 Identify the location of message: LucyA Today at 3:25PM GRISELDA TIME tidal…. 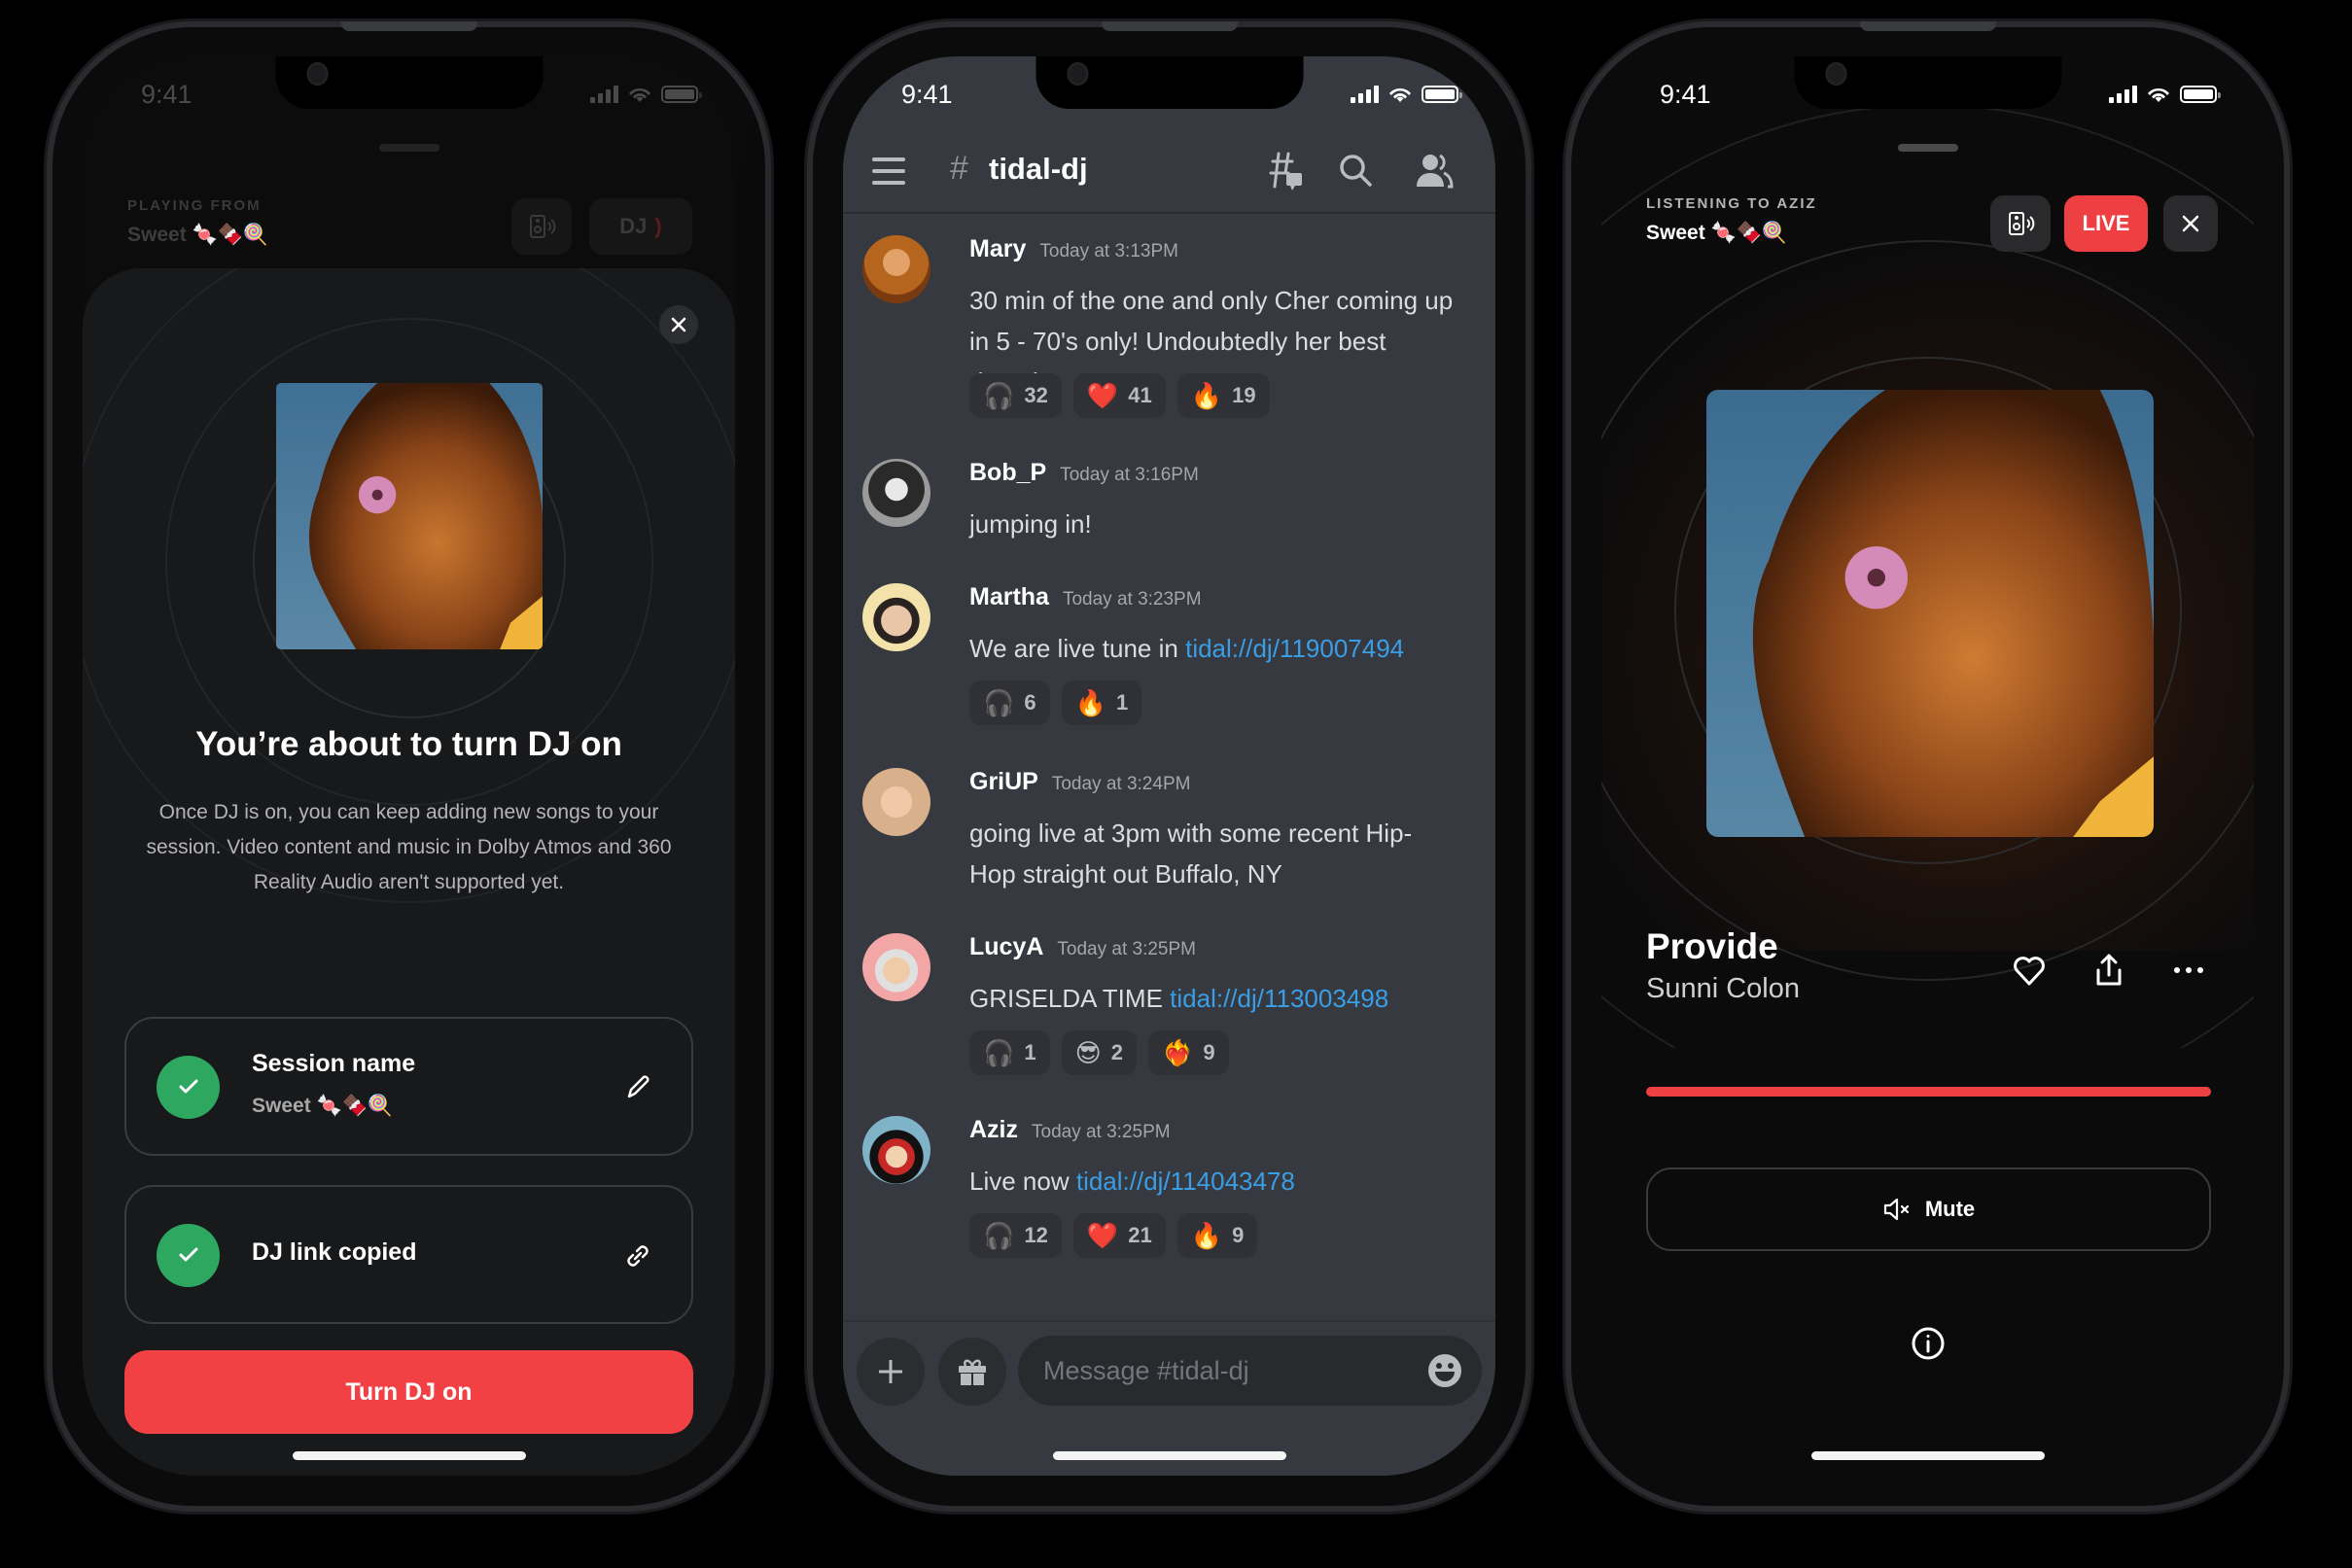
(1169, 1011).